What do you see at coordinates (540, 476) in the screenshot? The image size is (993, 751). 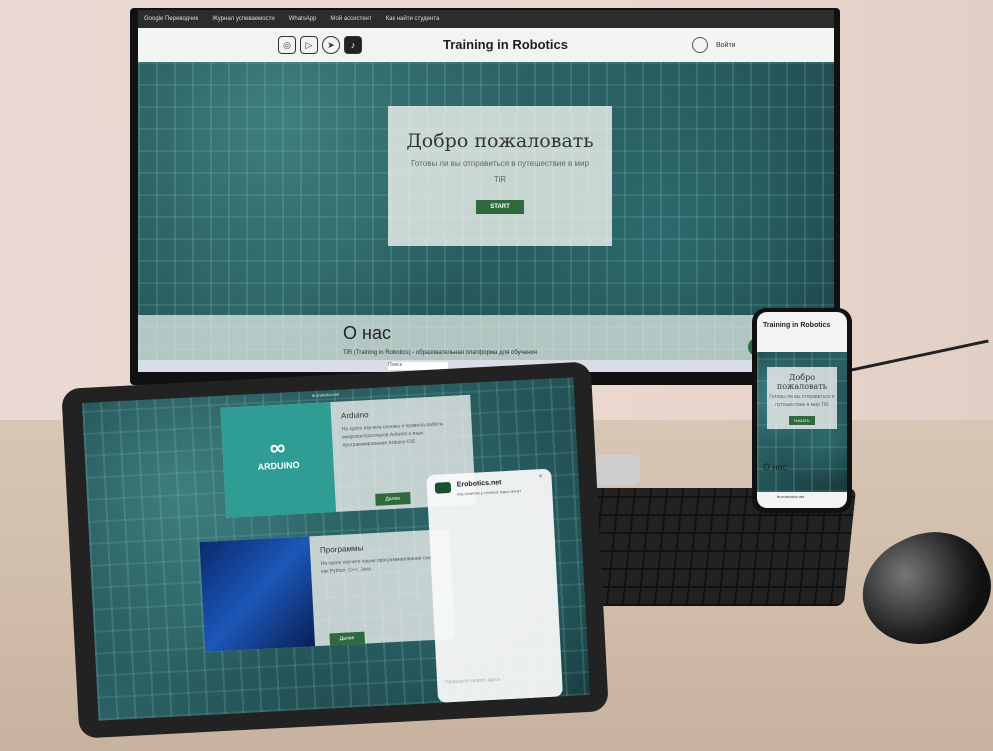 I see `close-icon: ×` at bounding box center [540, 476].